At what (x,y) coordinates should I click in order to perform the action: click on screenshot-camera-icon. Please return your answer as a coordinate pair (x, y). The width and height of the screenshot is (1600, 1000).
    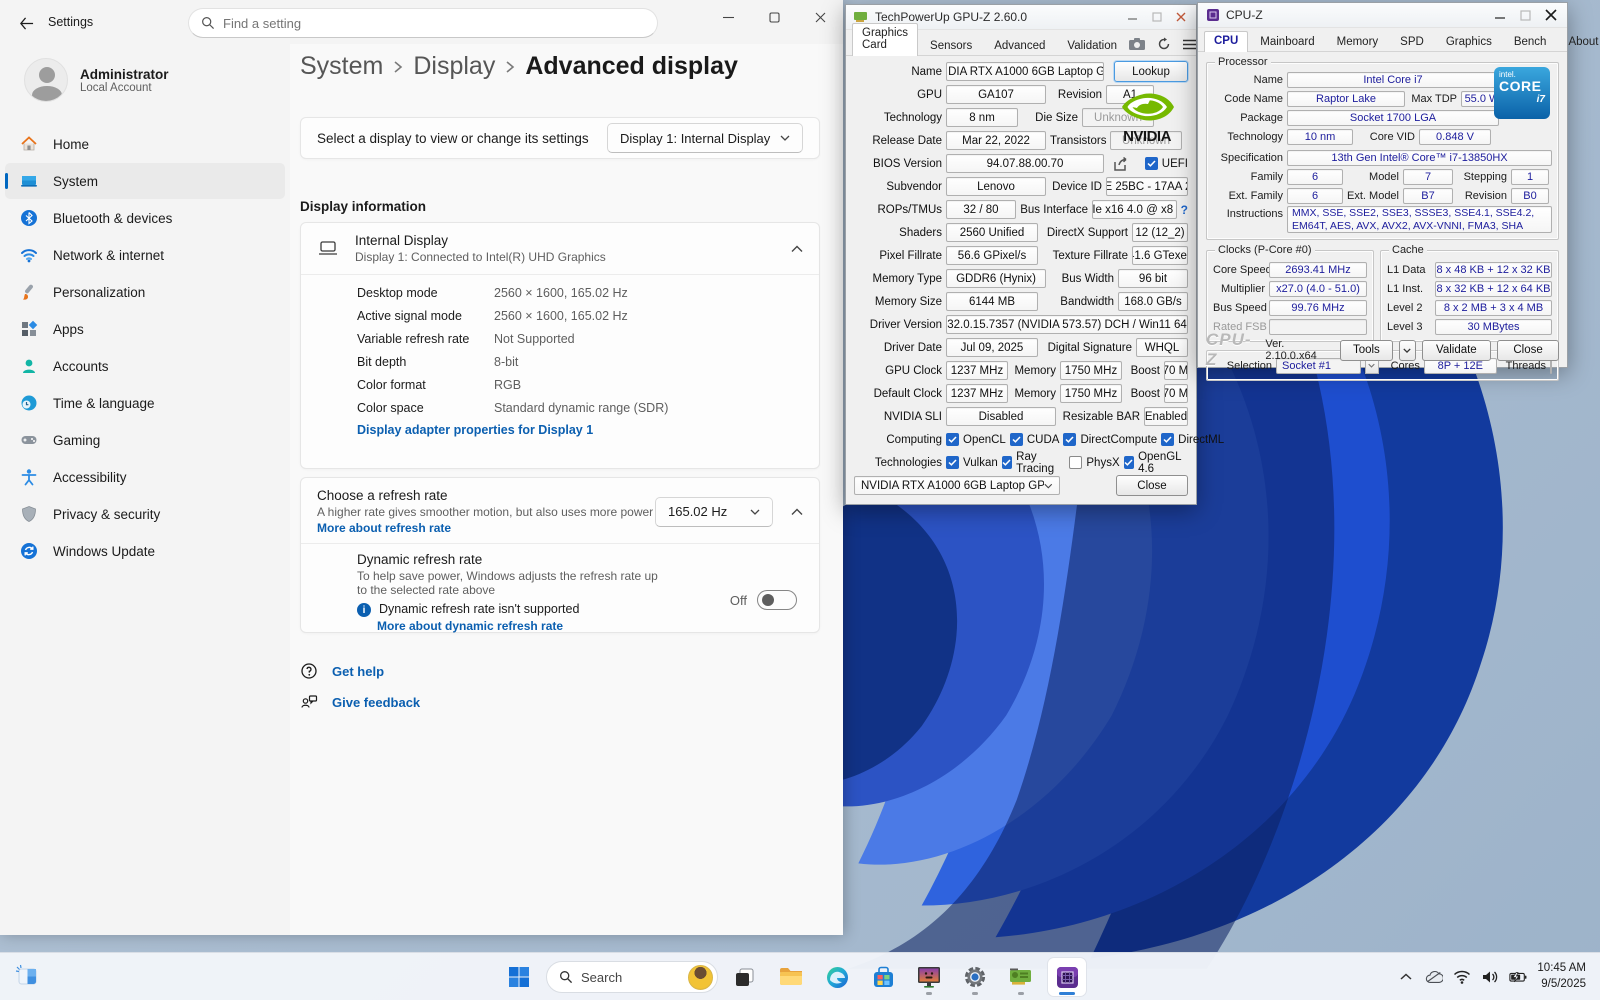
    Looking at the image, I should click on (1137, 44).